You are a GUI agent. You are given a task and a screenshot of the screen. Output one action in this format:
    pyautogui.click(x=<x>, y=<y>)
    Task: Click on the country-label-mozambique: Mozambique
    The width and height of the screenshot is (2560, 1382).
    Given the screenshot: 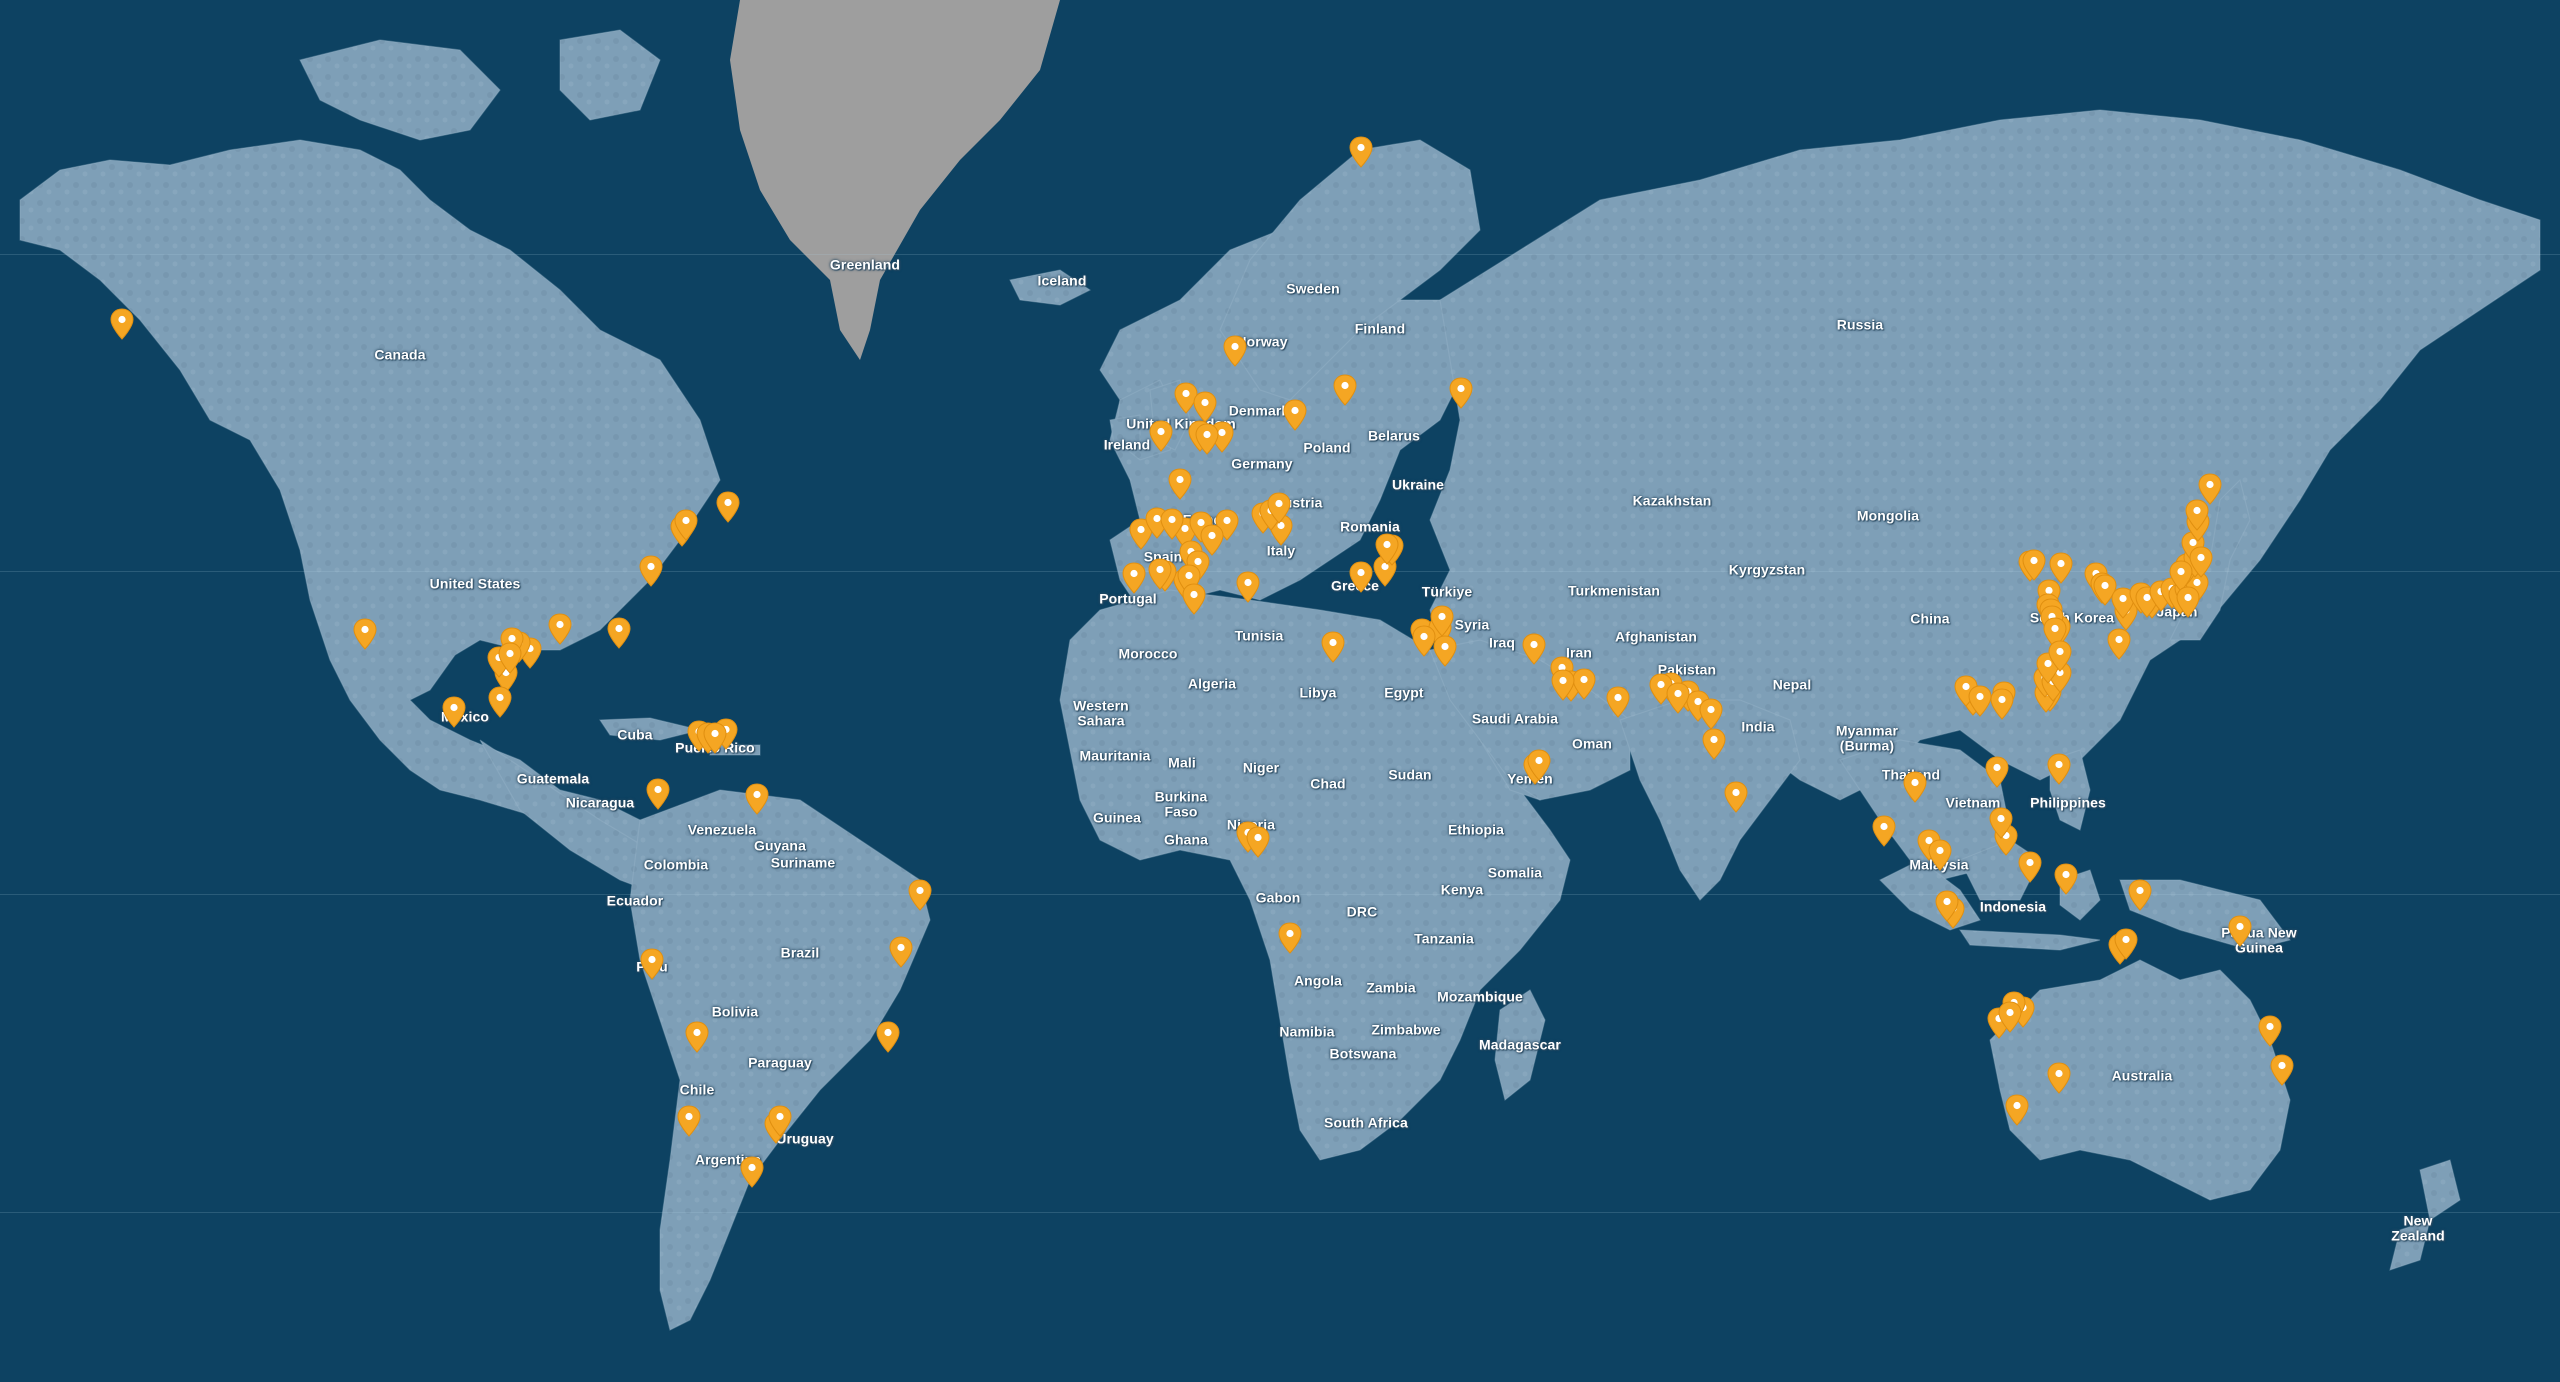 What is the action you would take?
    pyautogui.click(x=1480, y=996)
    